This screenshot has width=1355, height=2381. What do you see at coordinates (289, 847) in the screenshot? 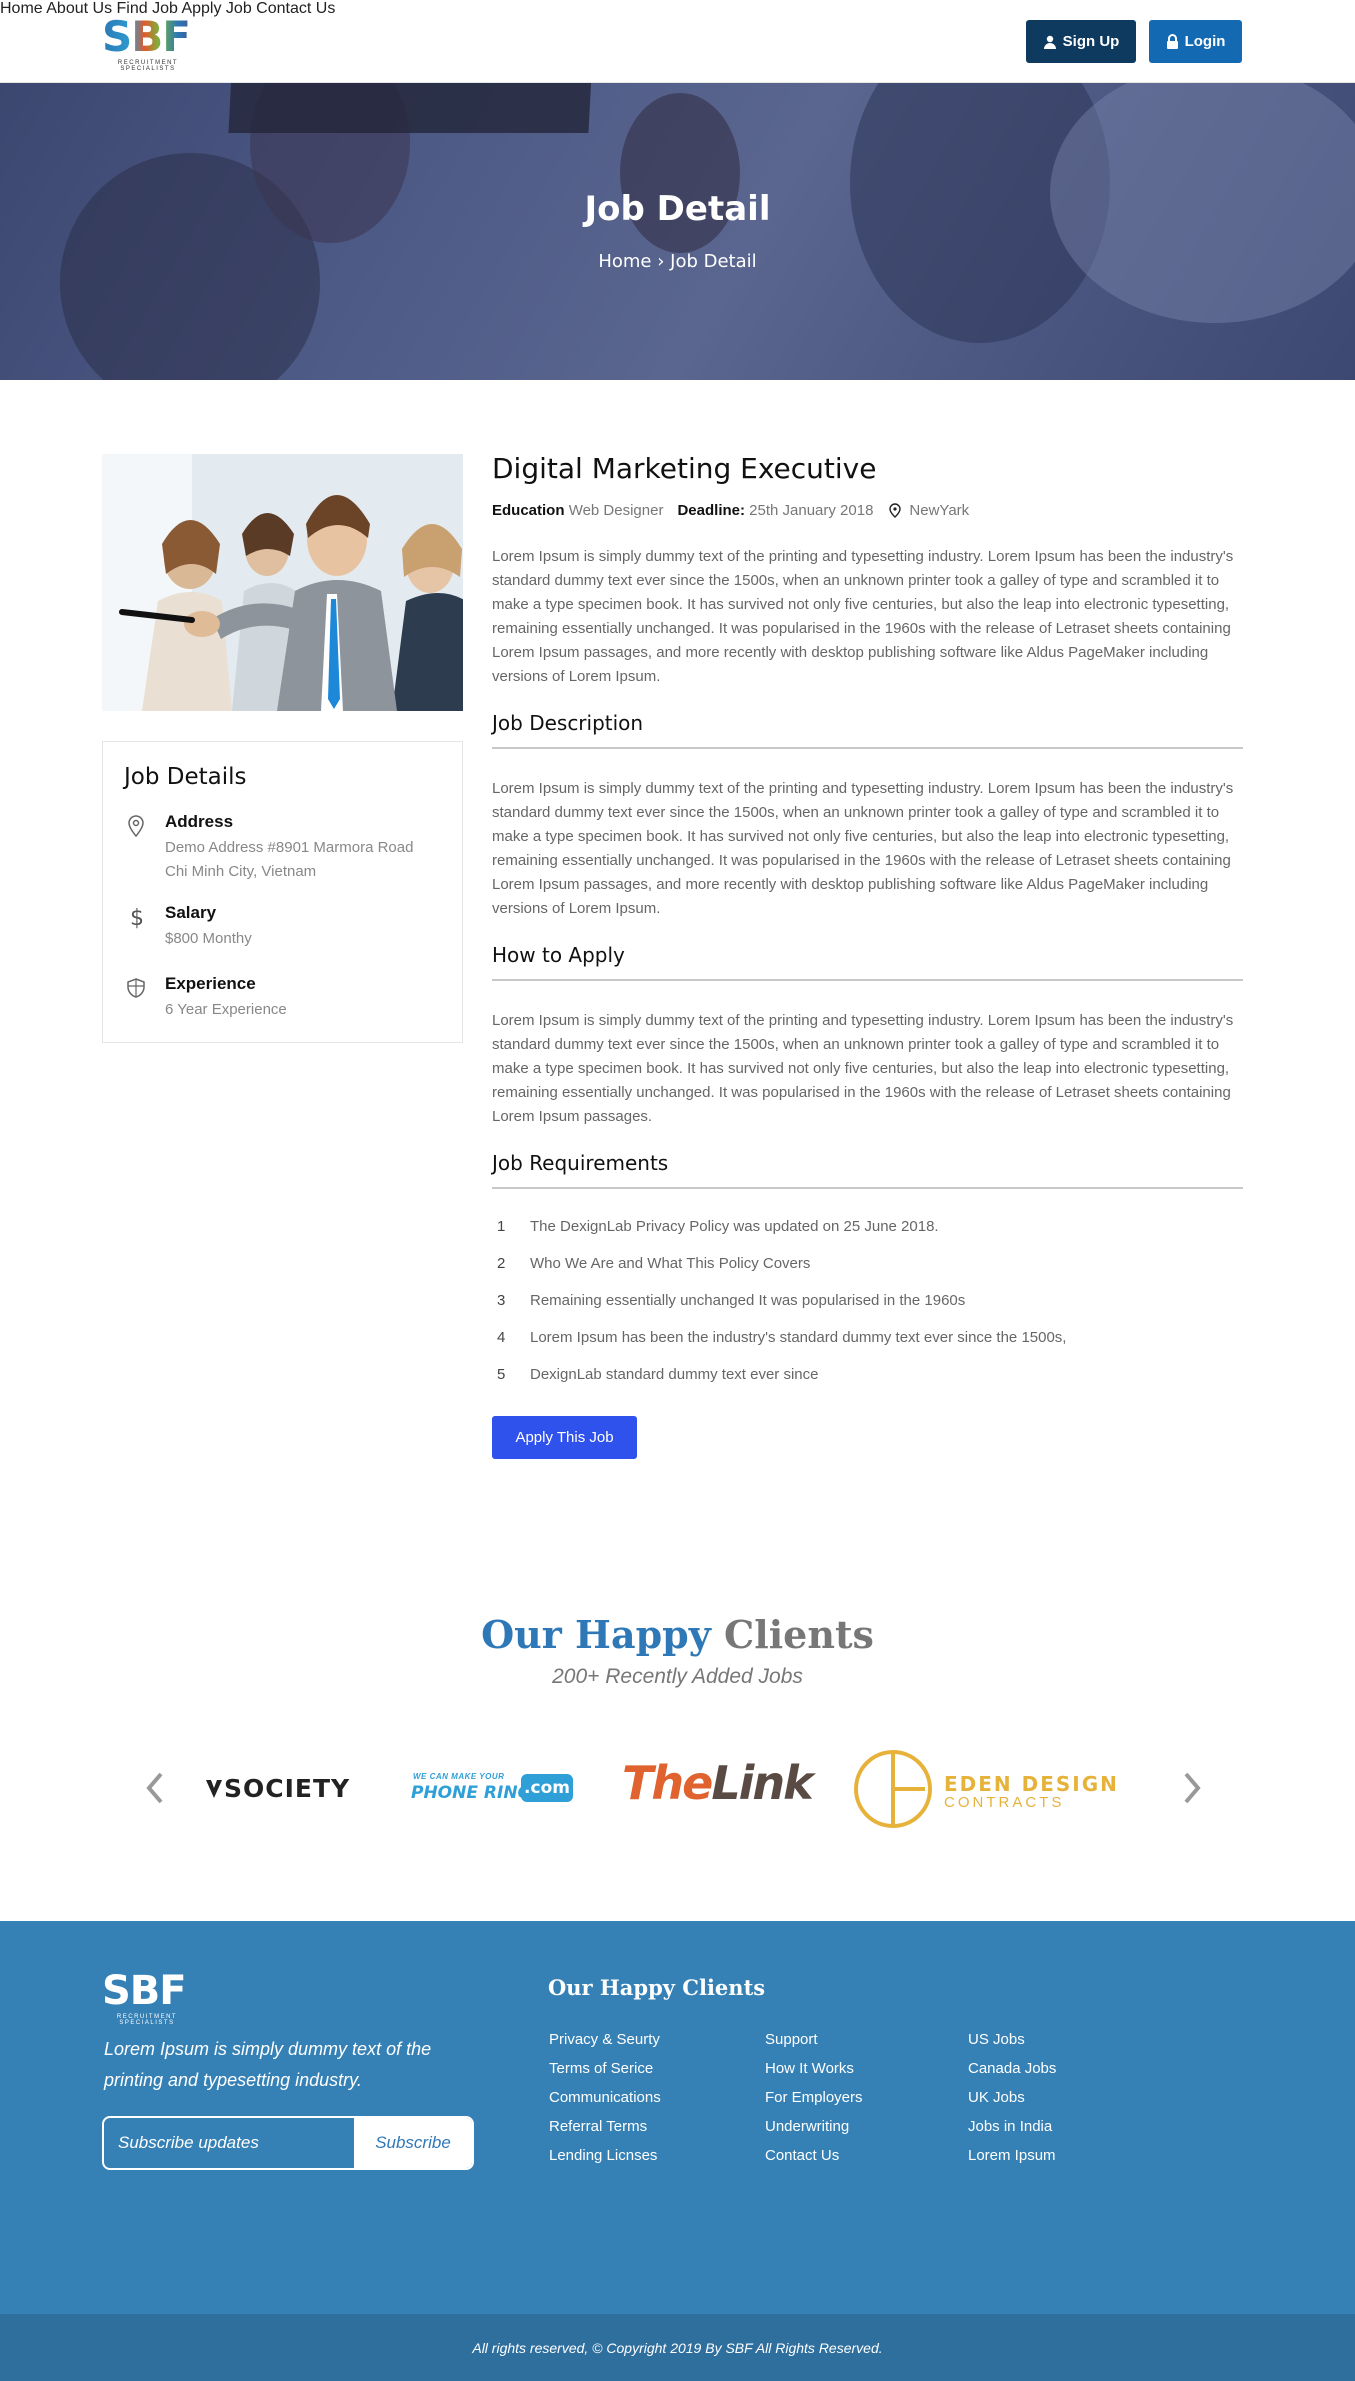
I see `address-line-1: Demo Address #8901 Marmora Road` at bounding box center [289, 847].